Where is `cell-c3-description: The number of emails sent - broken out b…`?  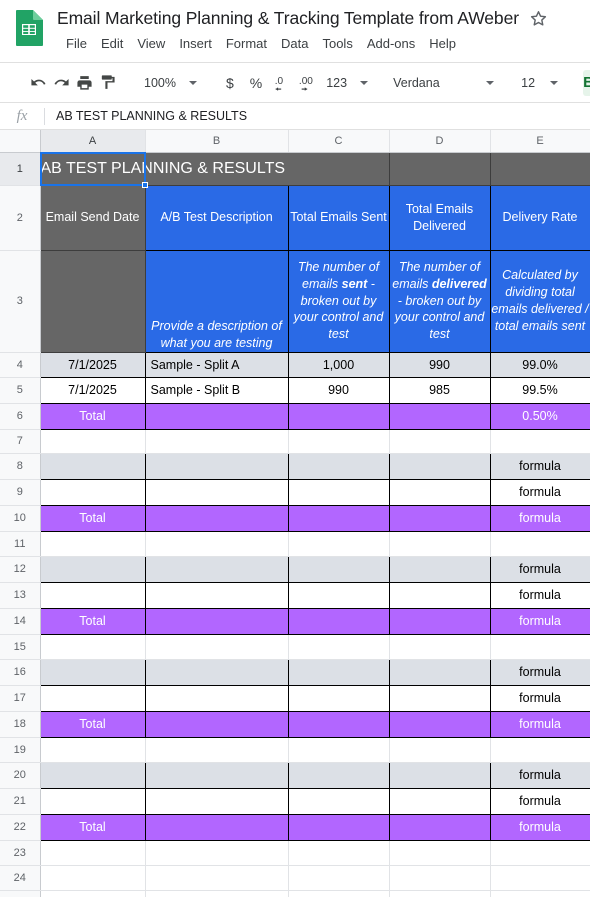
cell-c3-description: The number of emails sent - broken out b… is located at coordinates (338, 301).